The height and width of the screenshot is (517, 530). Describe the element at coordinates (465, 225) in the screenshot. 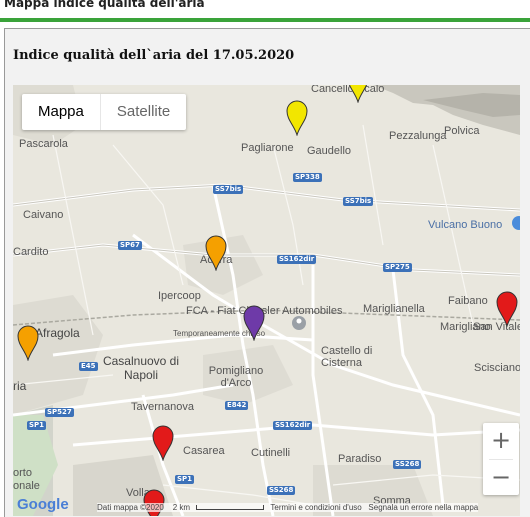

I see `place-vulcano-buono: Vulcano Buono` at that location.